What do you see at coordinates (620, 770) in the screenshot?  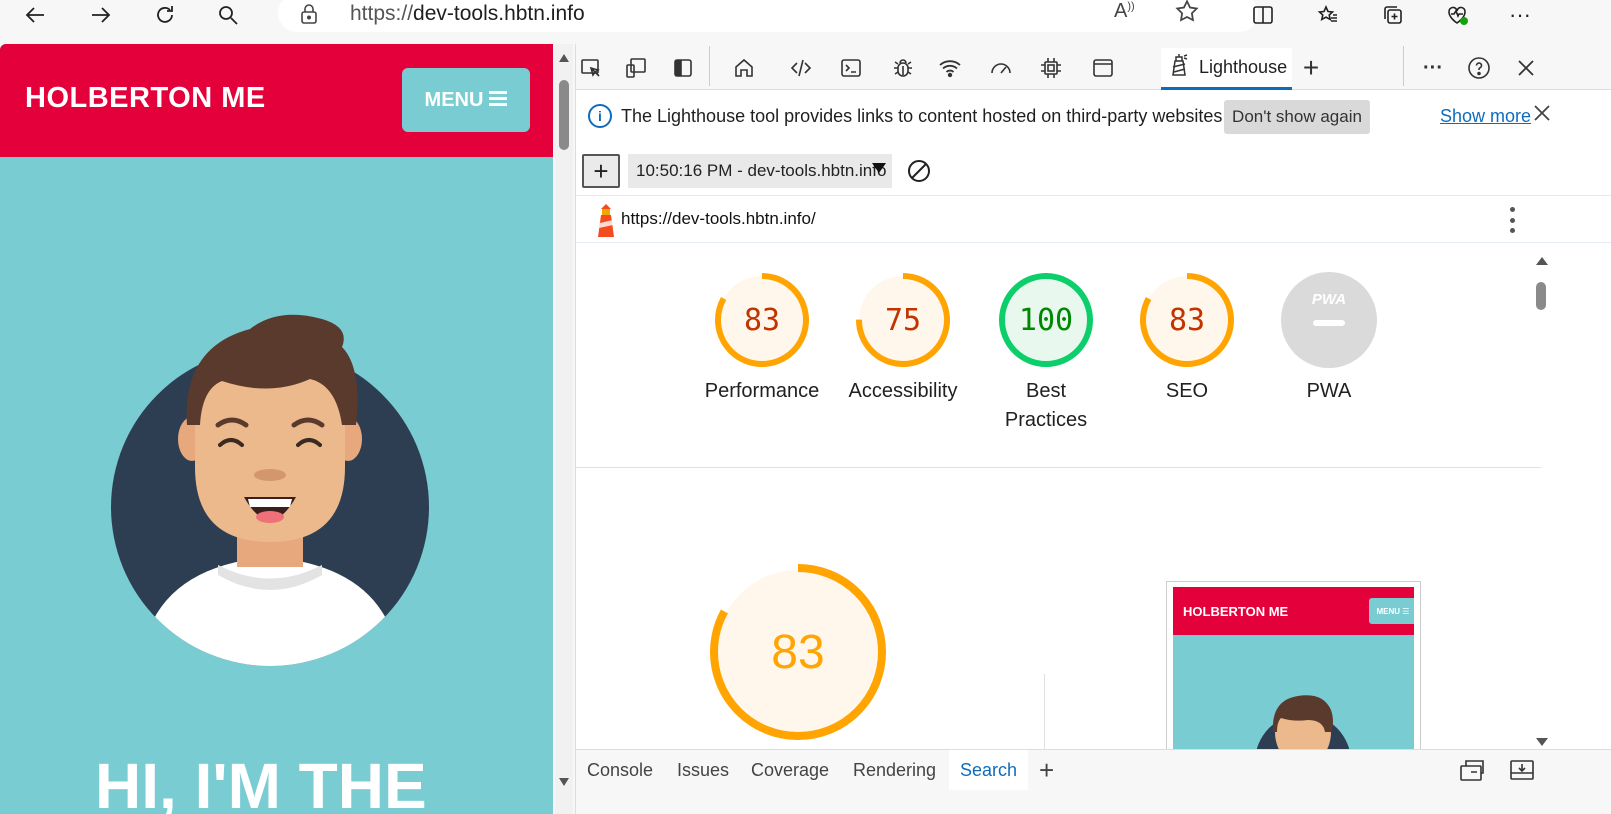 I see `drawer-tab-console: Console` at bounding box center [620, 770].